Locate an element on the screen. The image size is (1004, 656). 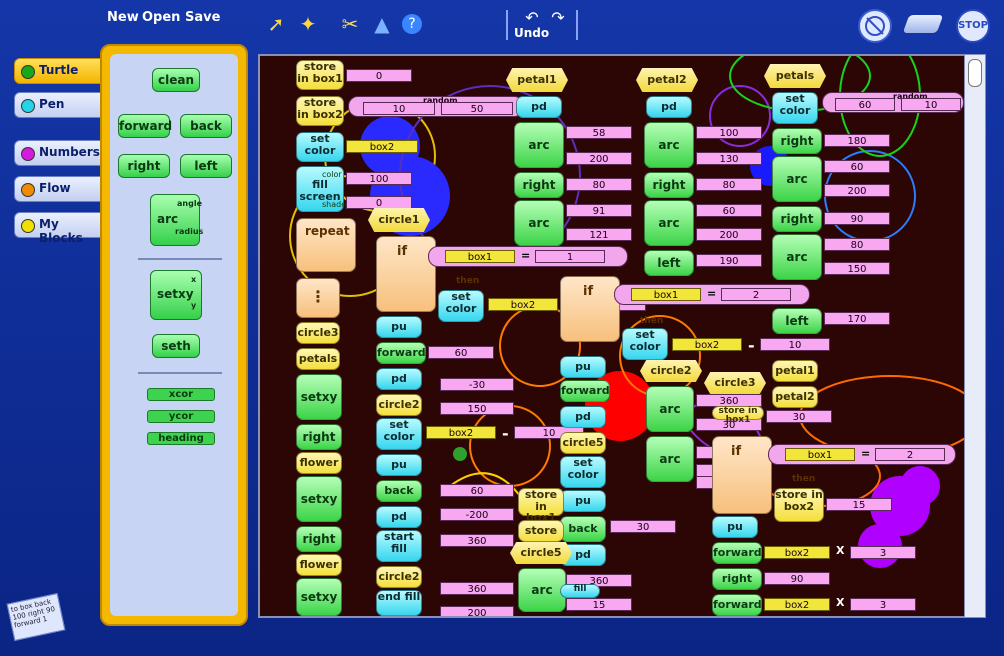
circle5-hat: circle5 is located at coordinates (541, 553).